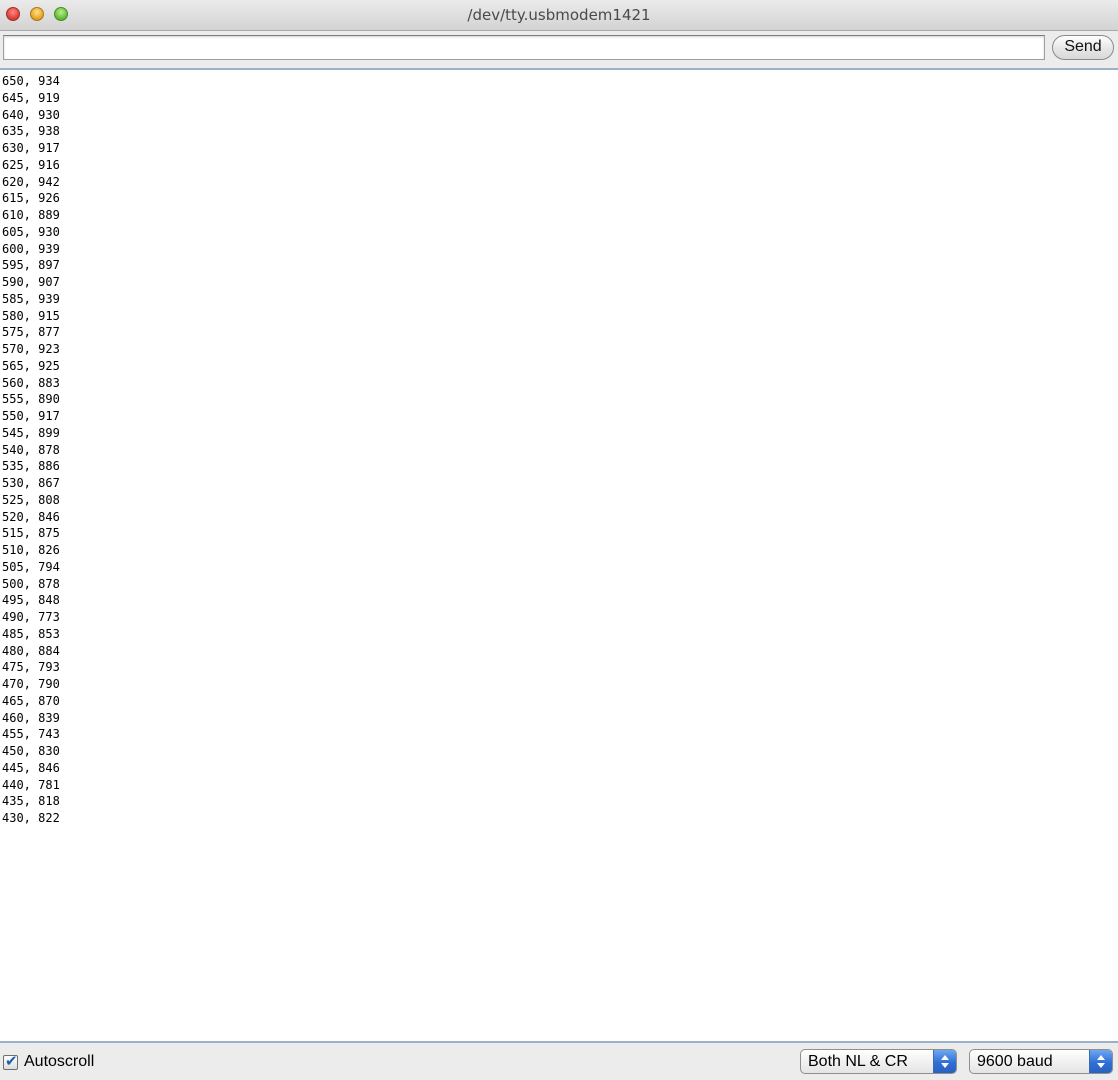 The height and width of the screenshot is (1080, 1118). I want to click on output-line: 475, 793, so click(31, 667).